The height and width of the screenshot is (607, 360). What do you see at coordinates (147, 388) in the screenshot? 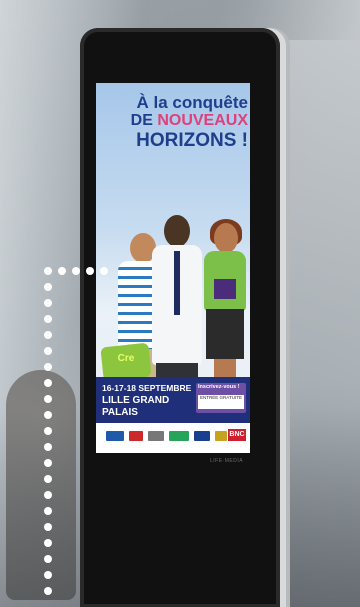
I see `poster-dates: 16-17-18 SEPTEMBRE` at bounding box center [147, 388].